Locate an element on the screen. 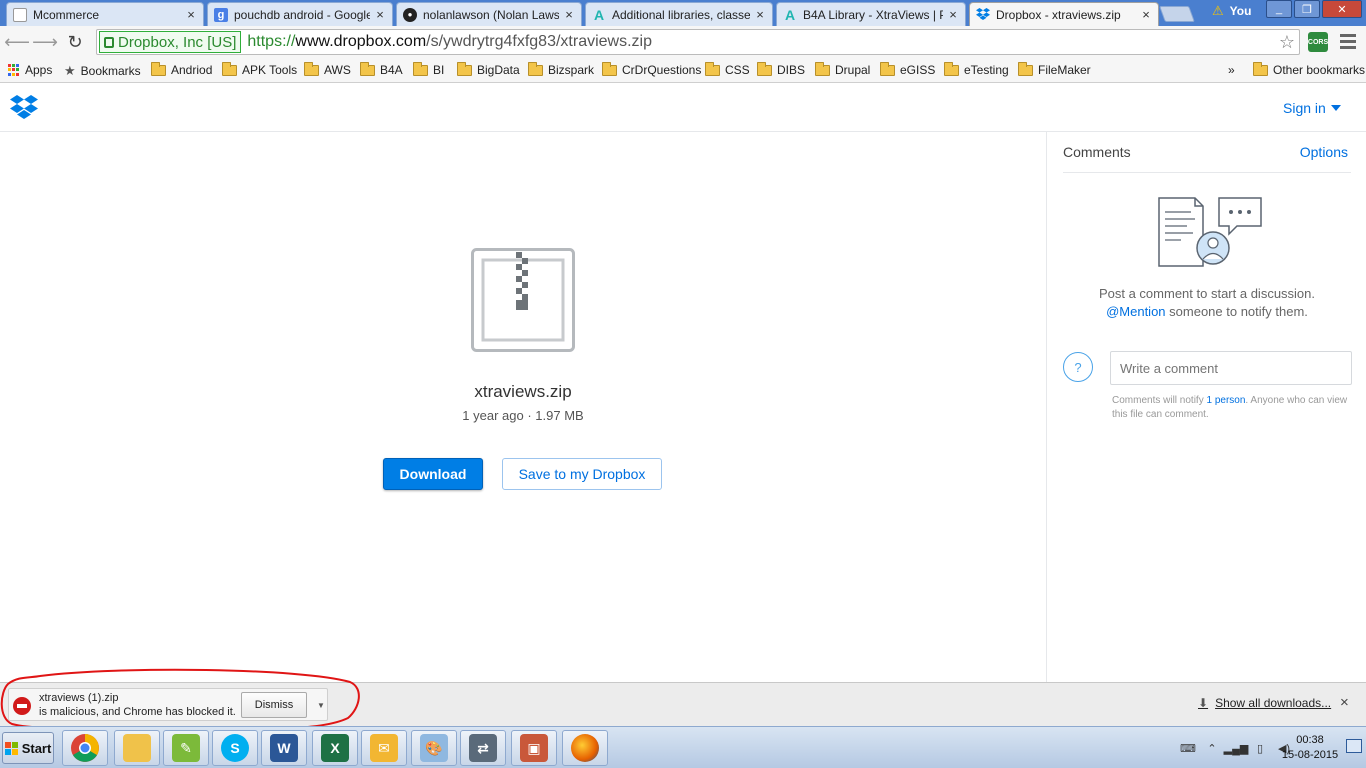 The image size is (1366, 768). lock-icon: ⇄ is located at coordinates (483, 748).